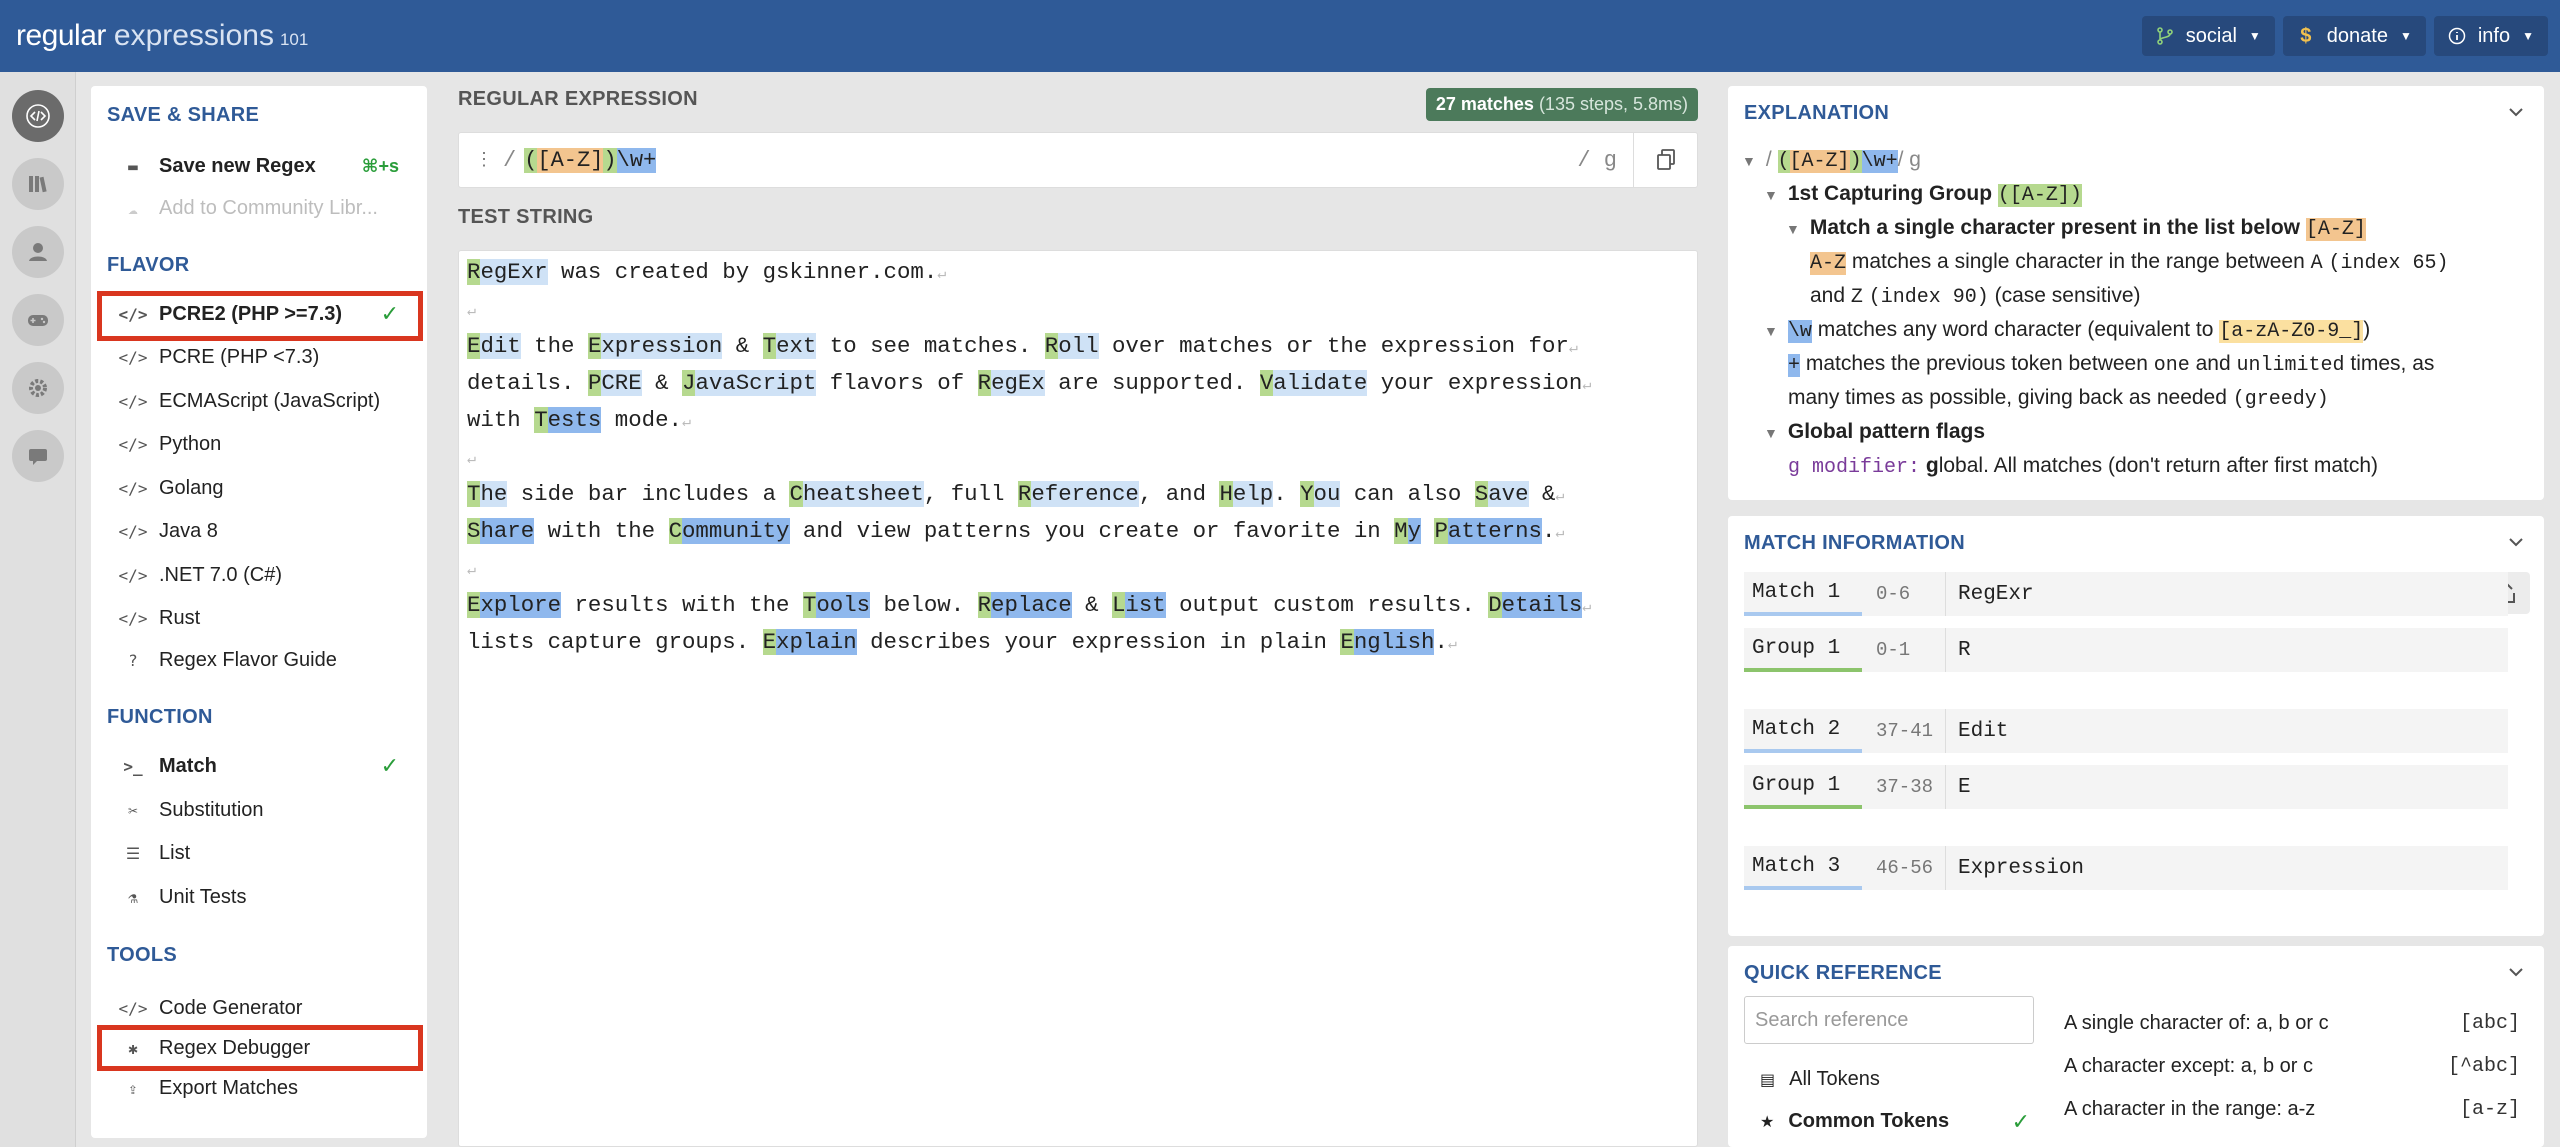 This screenshot has width=2560, height=1147. Describe the element at coordinates (2126, 650) in the screenshot. I see `group-row: Group 1 0-1 R` at that location.